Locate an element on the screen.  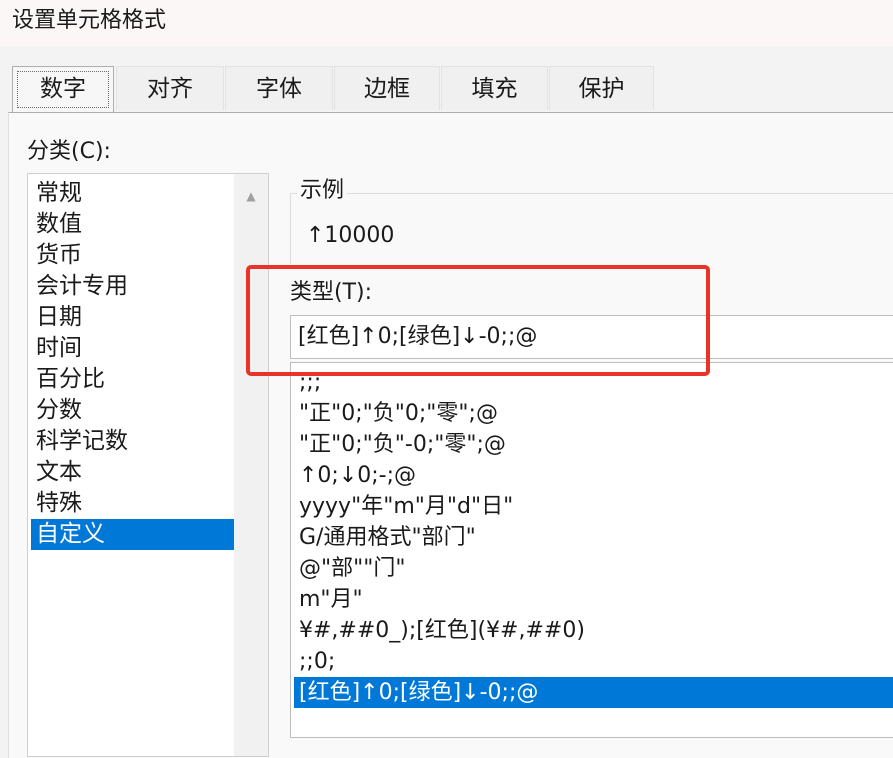
type-item: "正"0;"负"0;"零";@ is located at coordinates (593, 413).